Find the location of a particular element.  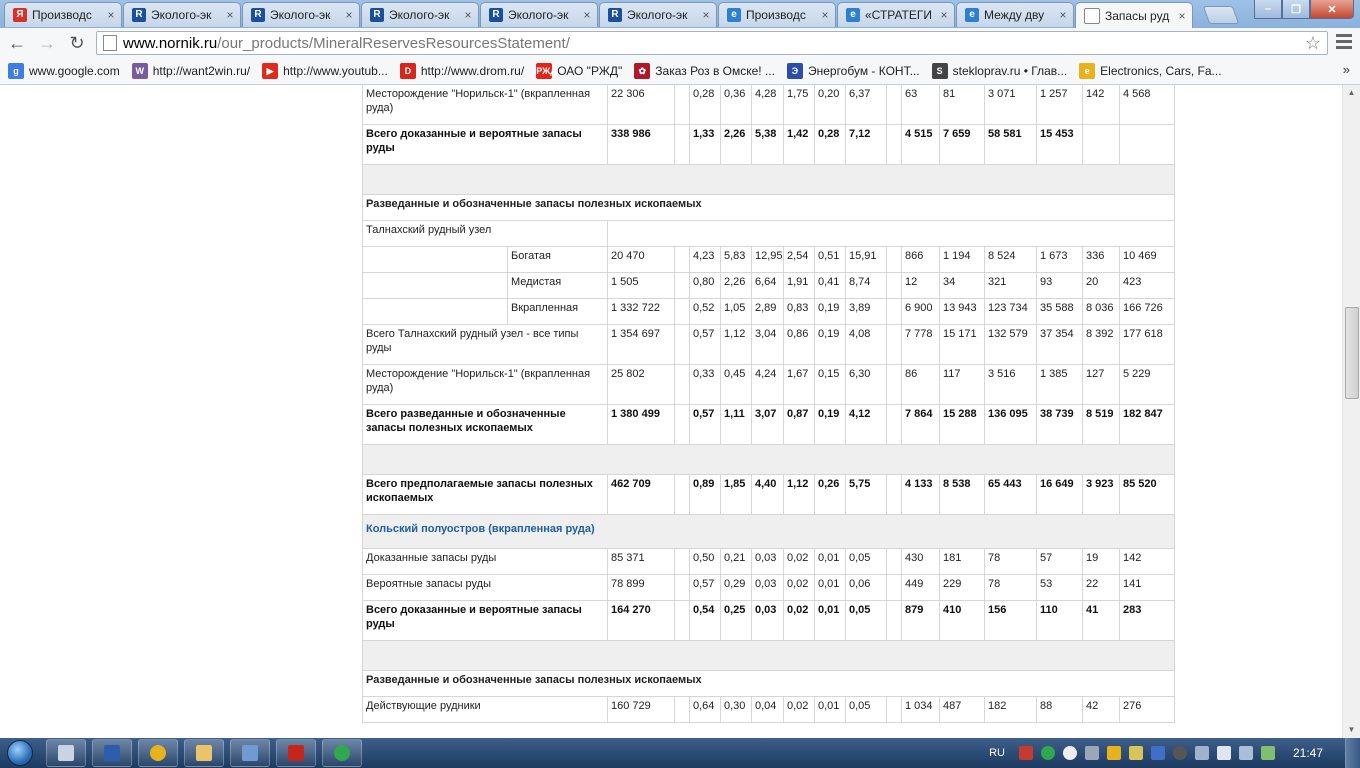

bookmark-item: g www.google.com is located at coordinates (64, 71).